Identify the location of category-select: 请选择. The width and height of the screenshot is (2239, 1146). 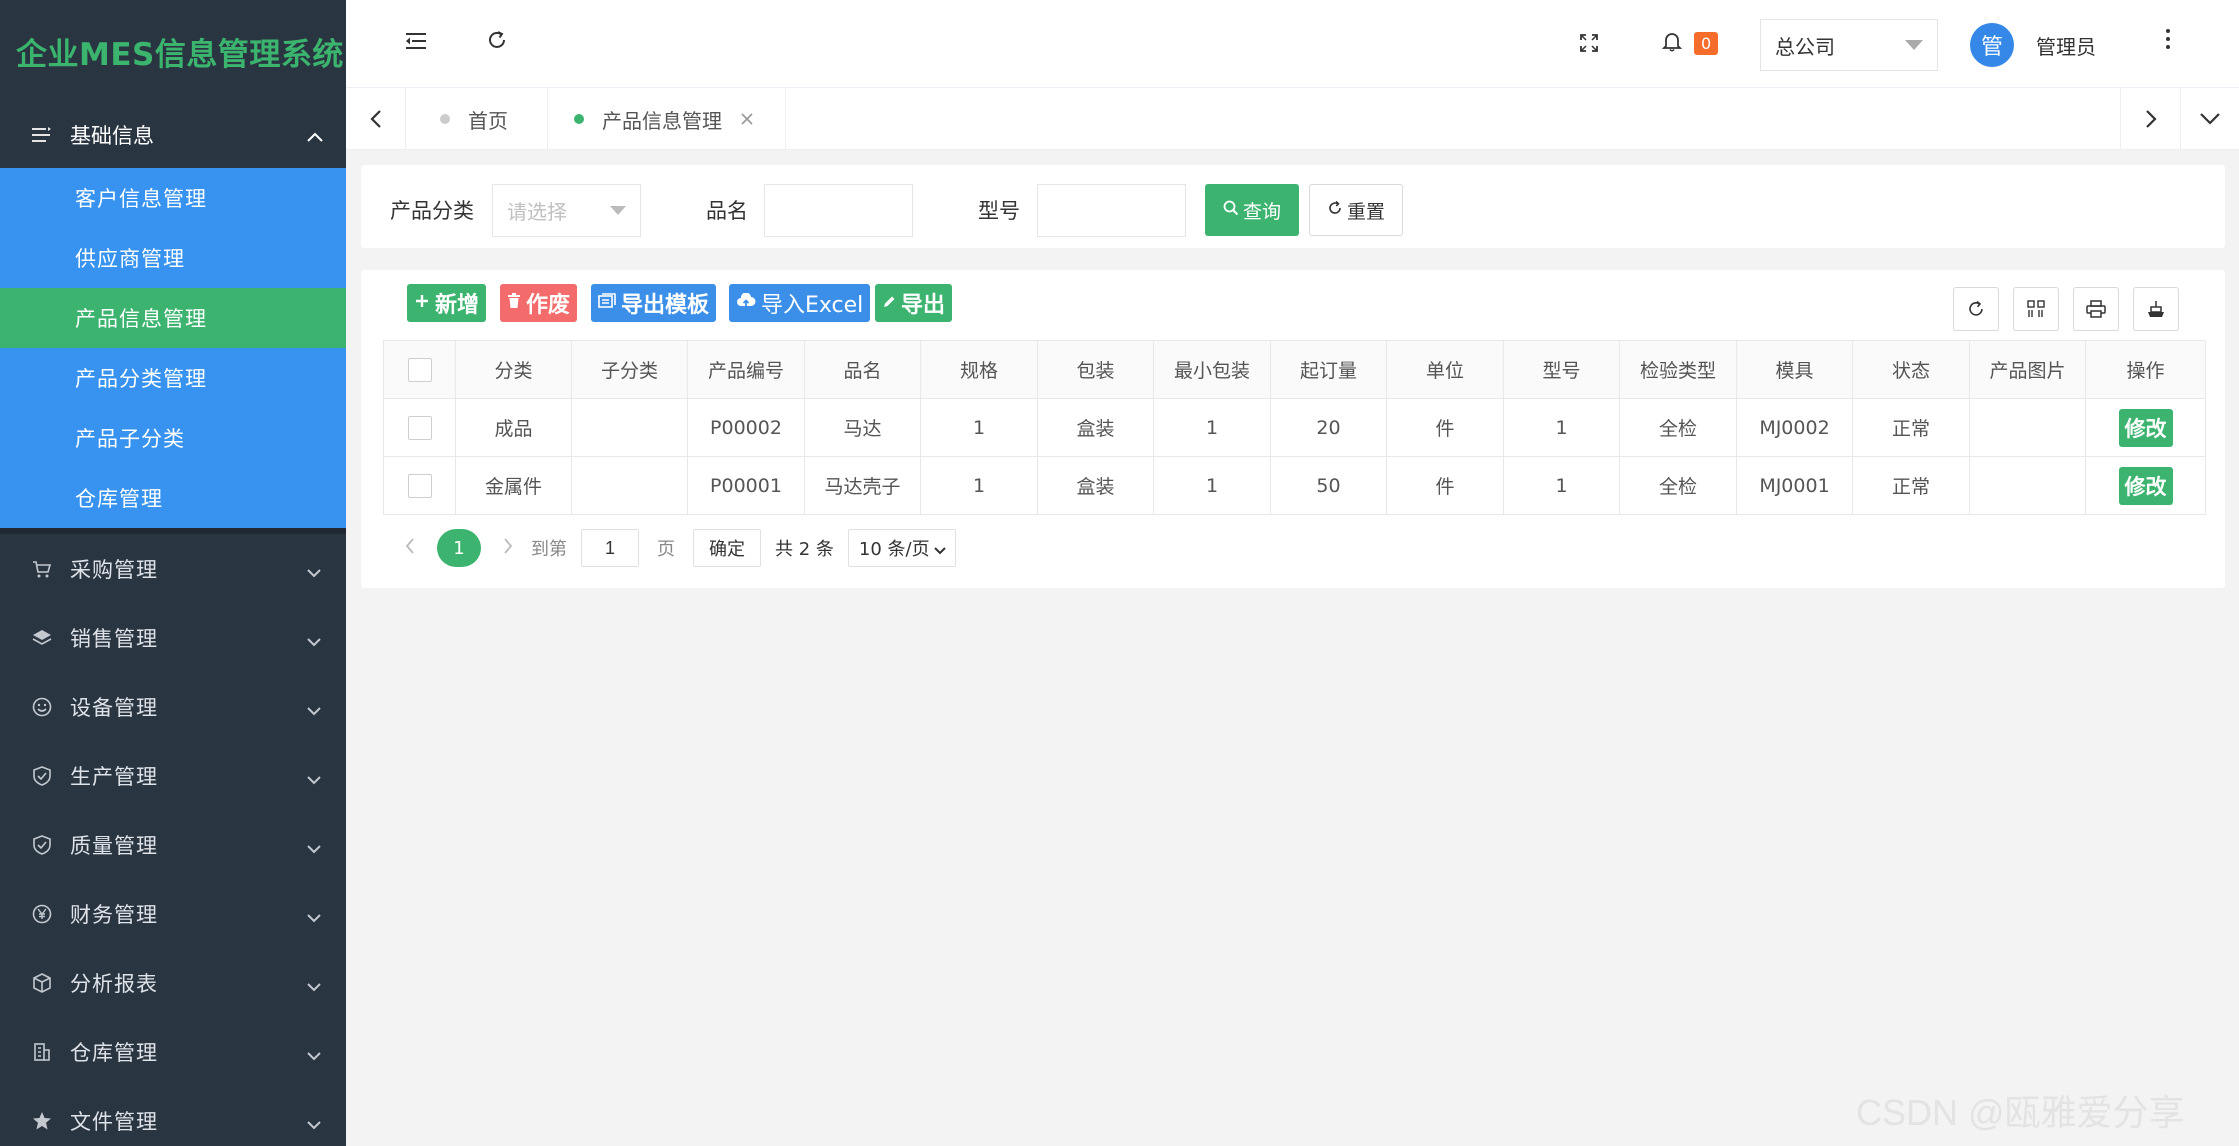
(566, 210).